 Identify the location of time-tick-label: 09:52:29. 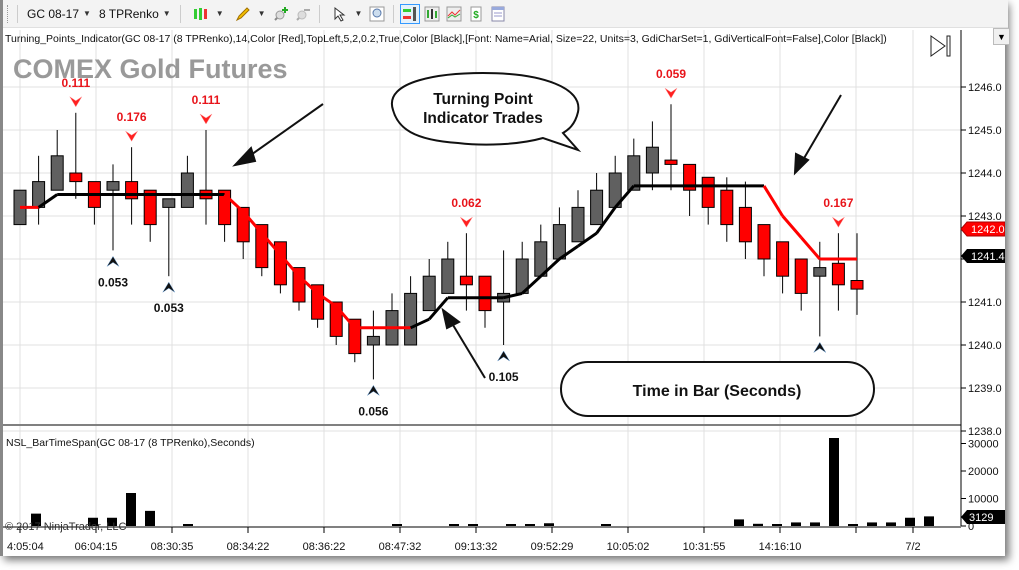
(552, 547).